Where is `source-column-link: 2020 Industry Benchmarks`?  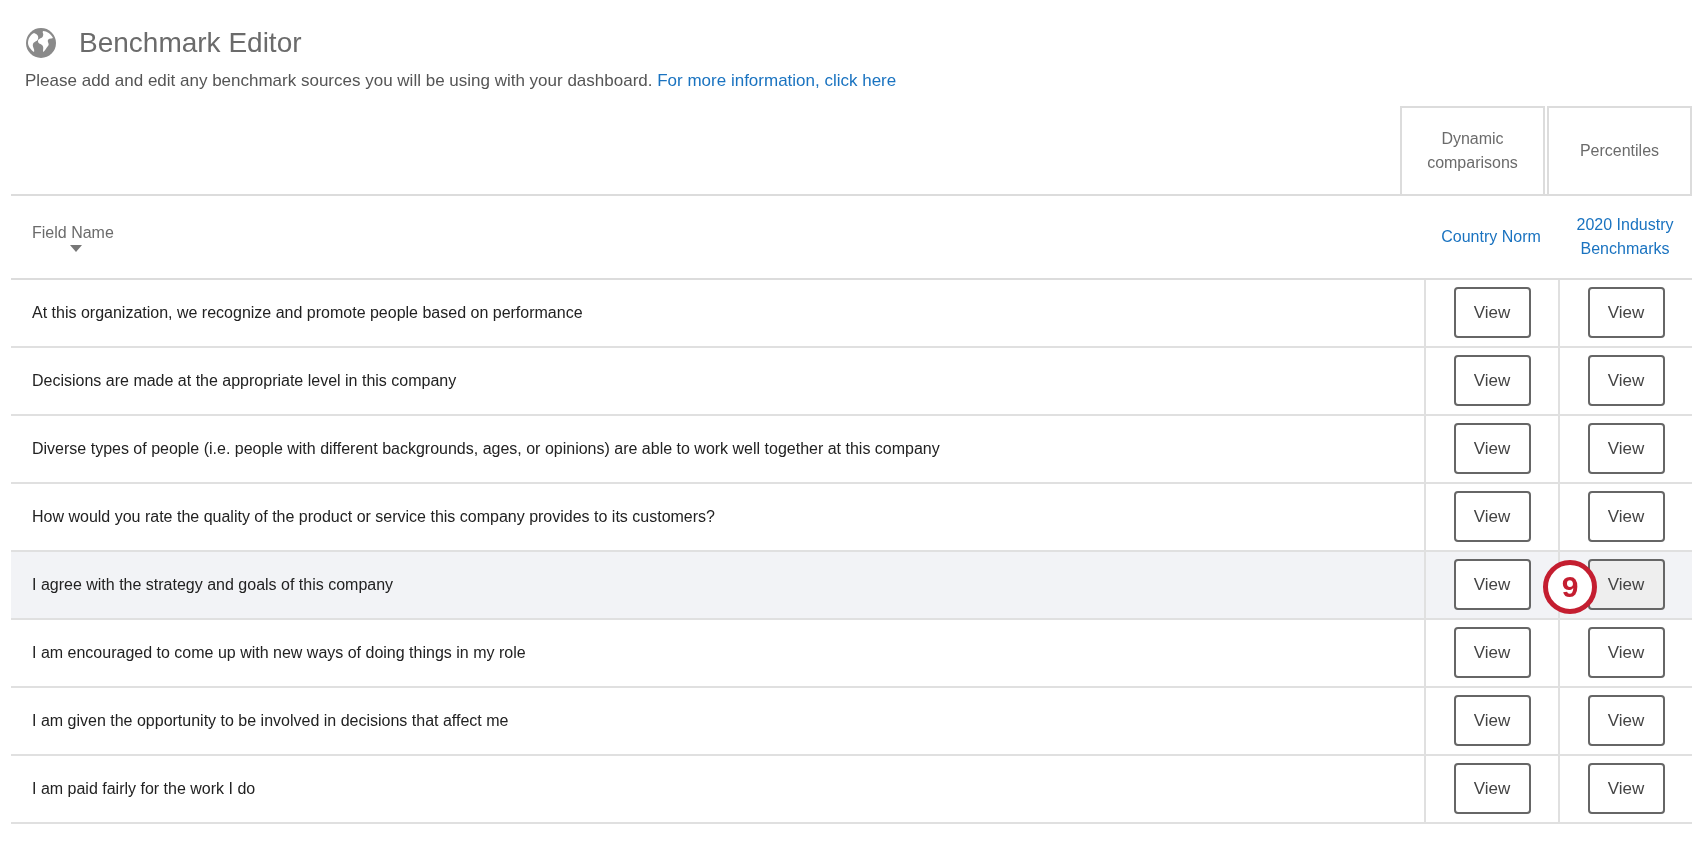 source-column-link: 2020 Industry Benchmarks is located at coordinates (1625, 236).